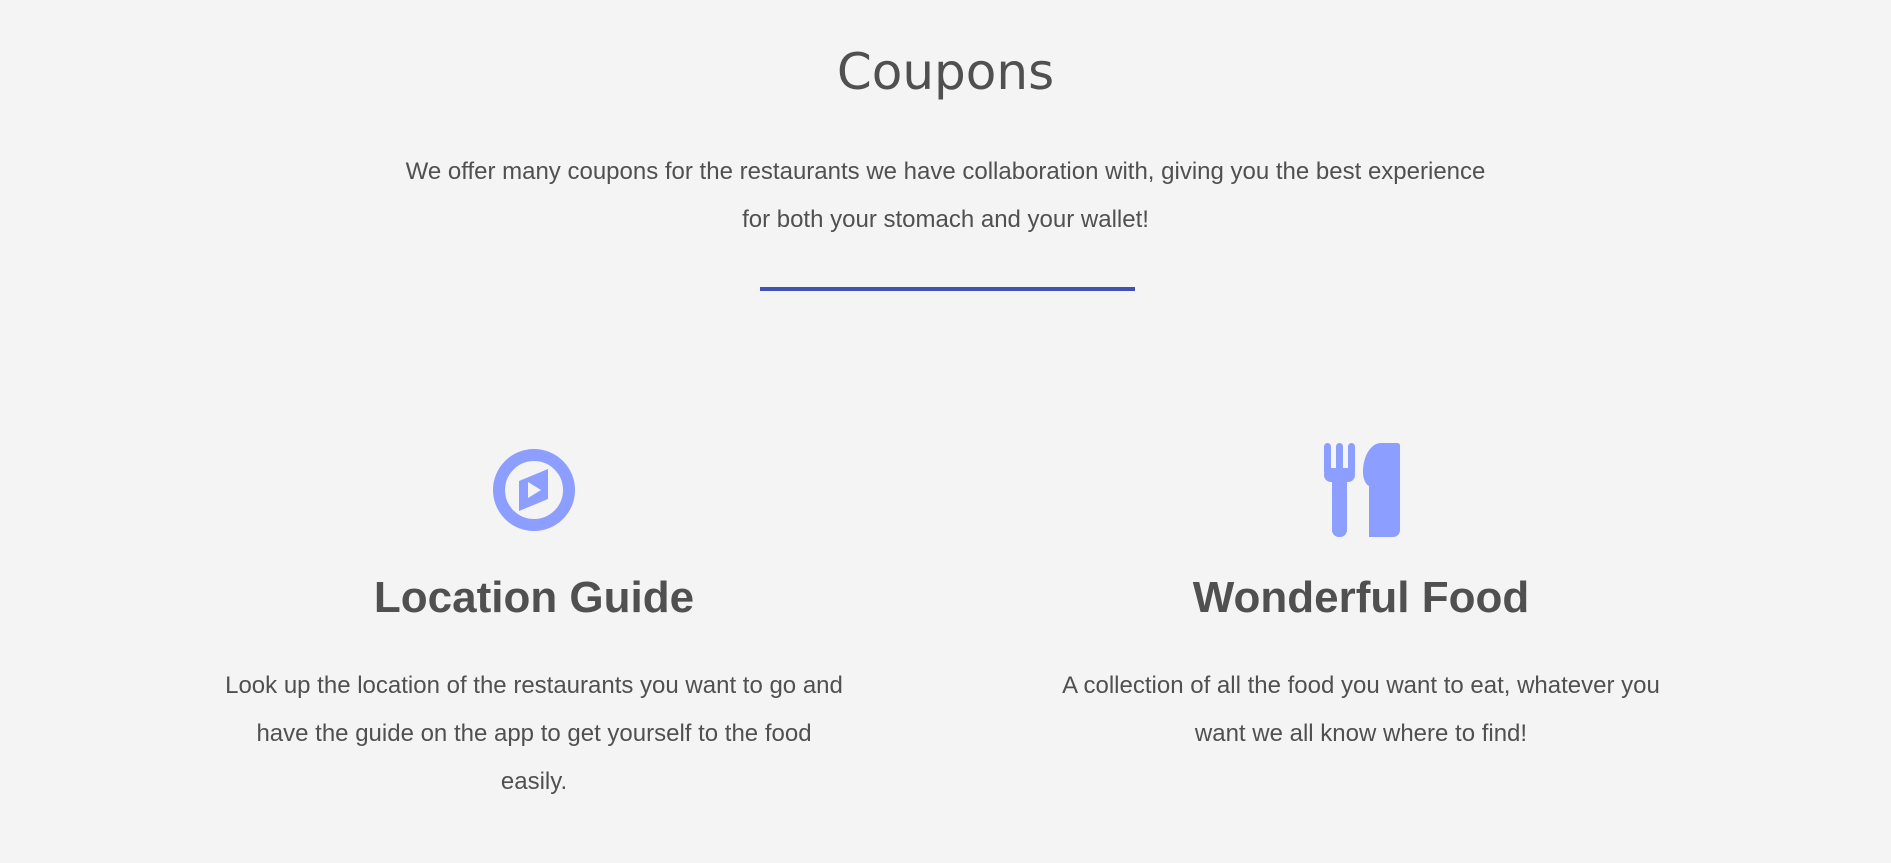 The height and width of the screenshot is (863, 1891). I want to click on compass-icon, so click(534, 490).